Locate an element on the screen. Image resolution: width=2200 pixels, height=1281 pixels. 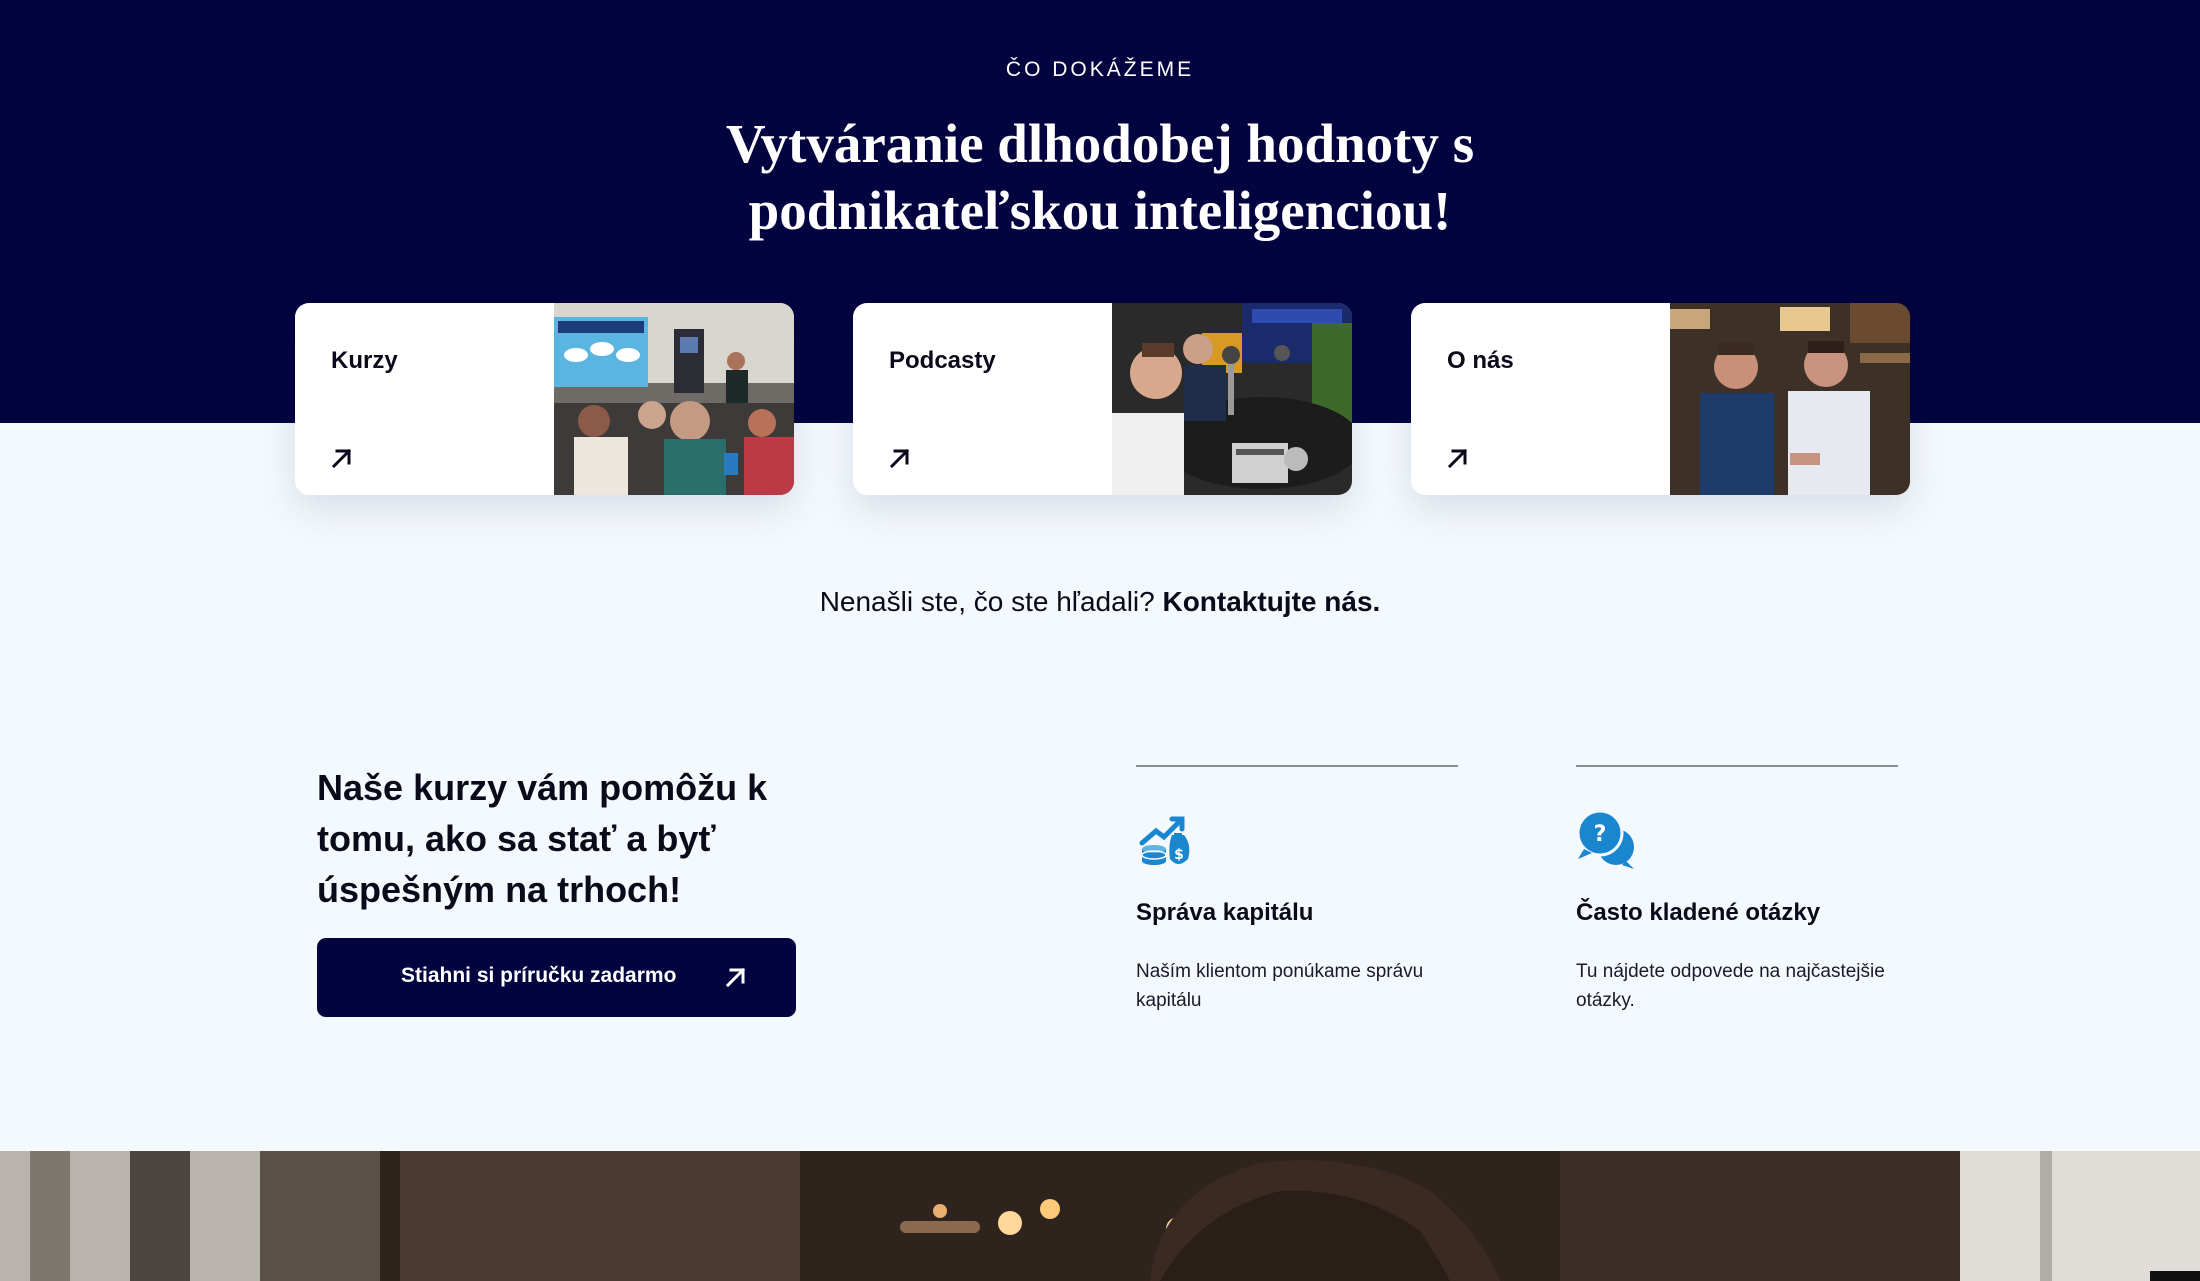
hero-person-photo is located at coordinates (1100, 1216).